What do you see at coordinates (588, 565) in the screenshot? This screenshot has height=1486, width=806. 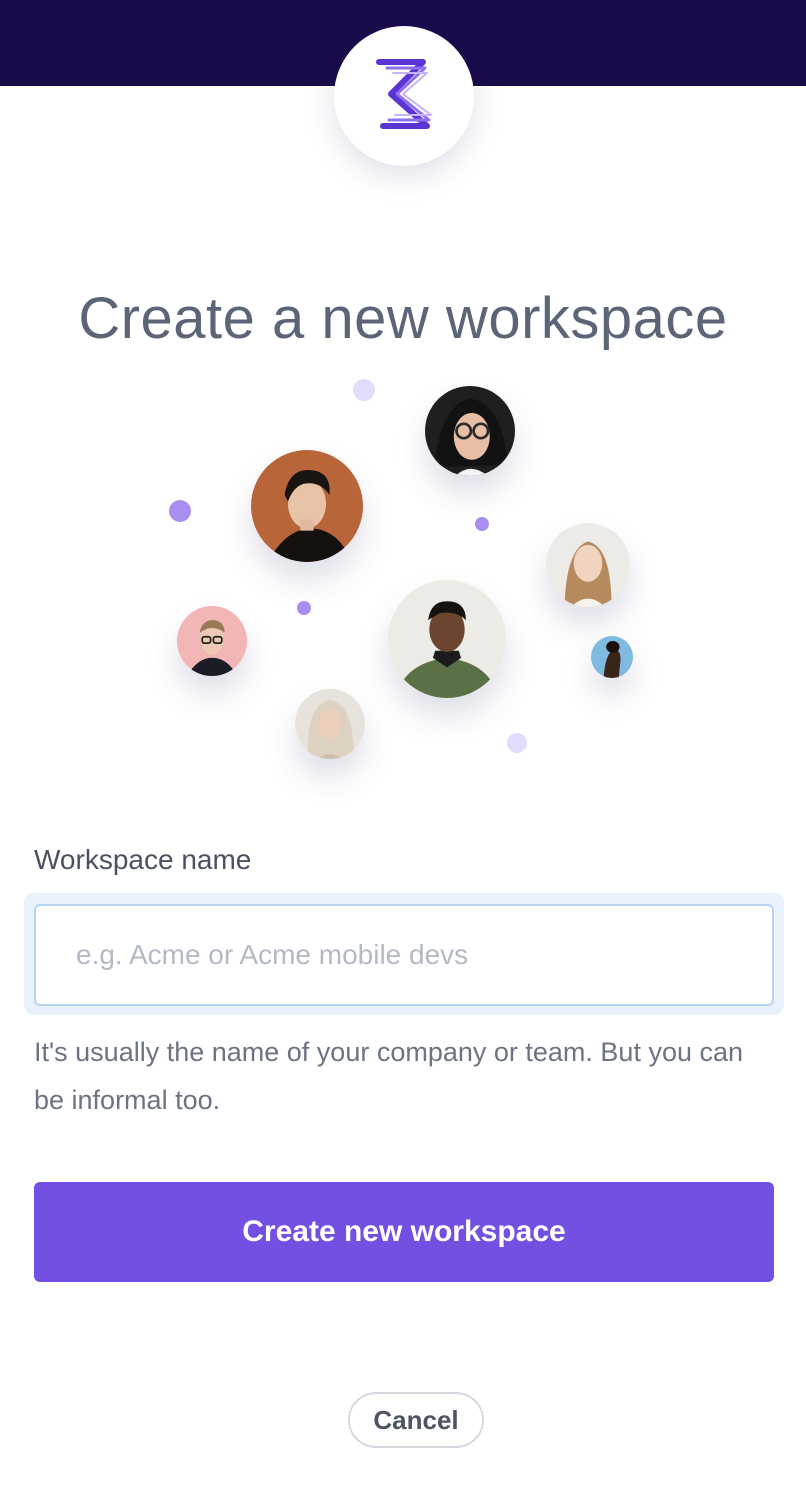 I see `avatar-woman-braid` at bounding box center [588, 565].